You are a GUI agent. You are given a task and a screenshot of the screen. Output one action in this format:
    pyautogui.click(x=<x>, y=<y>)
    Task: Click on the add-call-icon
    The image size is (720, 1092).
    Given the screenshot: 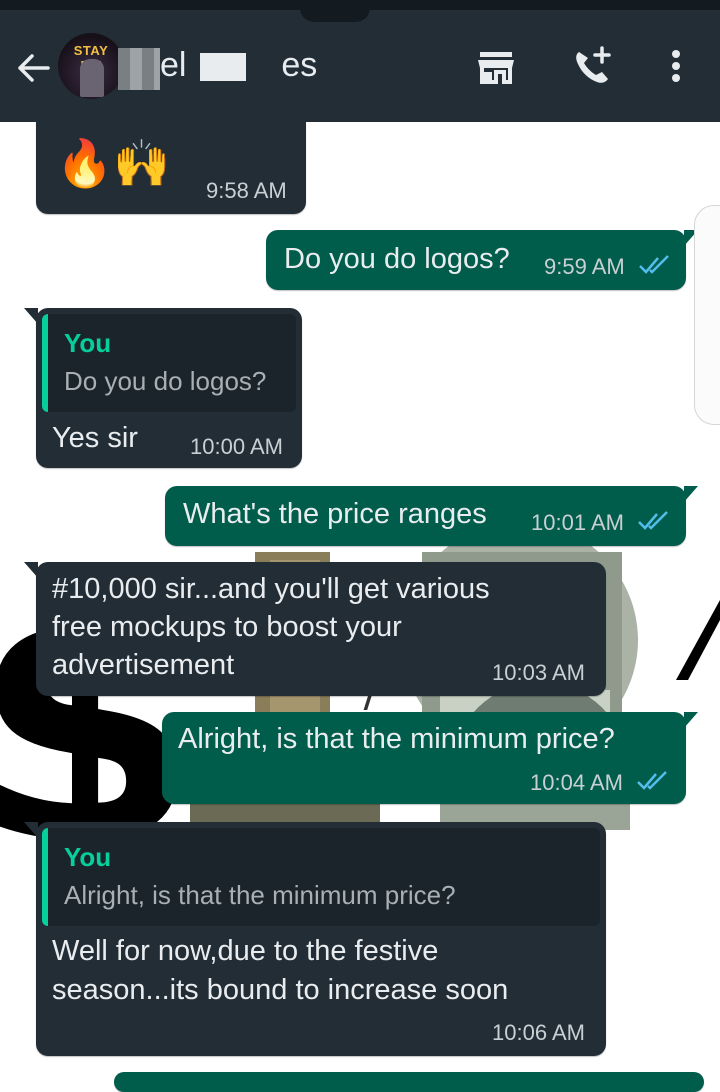 What is the action you would take?
    pyautogui.click(x=592, y=66)
    